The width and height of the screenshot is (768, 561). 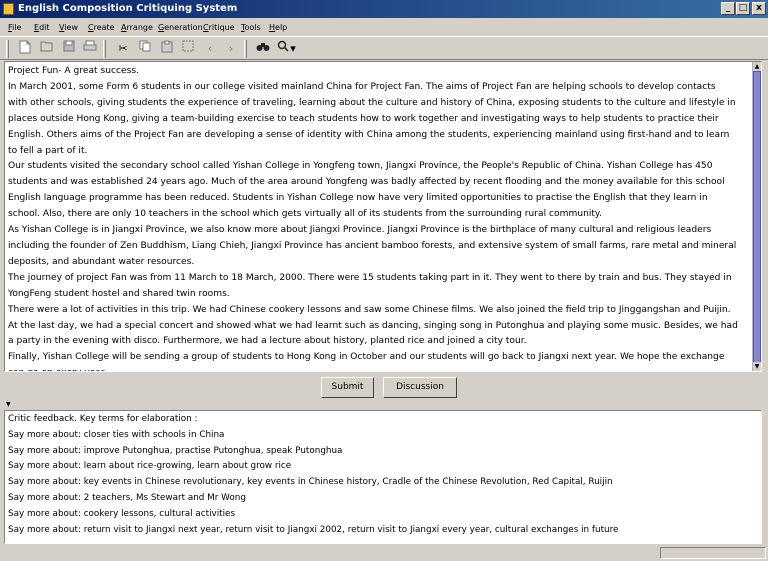 I want to click on scroll-down-icon: ▼, so click(x=757, y=366).